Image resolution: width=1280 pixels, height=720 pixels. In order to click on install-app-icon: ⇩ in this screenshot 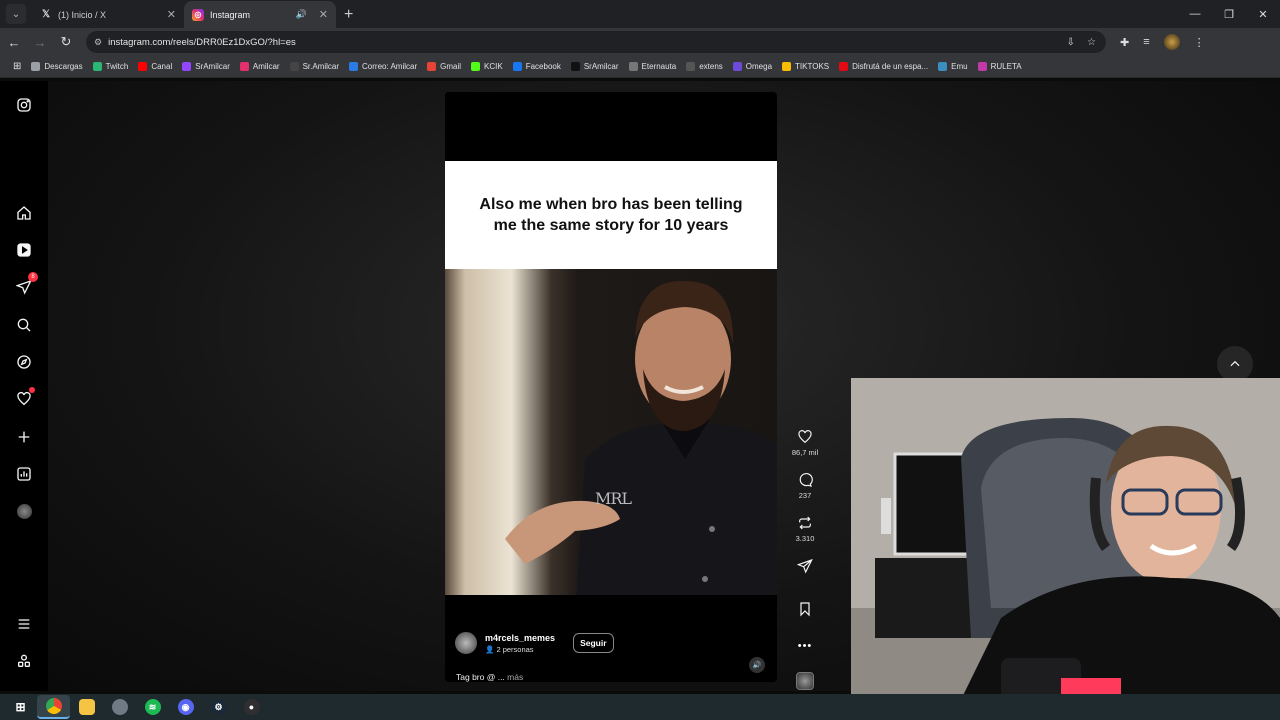, I will do `click(1071, 42)`.